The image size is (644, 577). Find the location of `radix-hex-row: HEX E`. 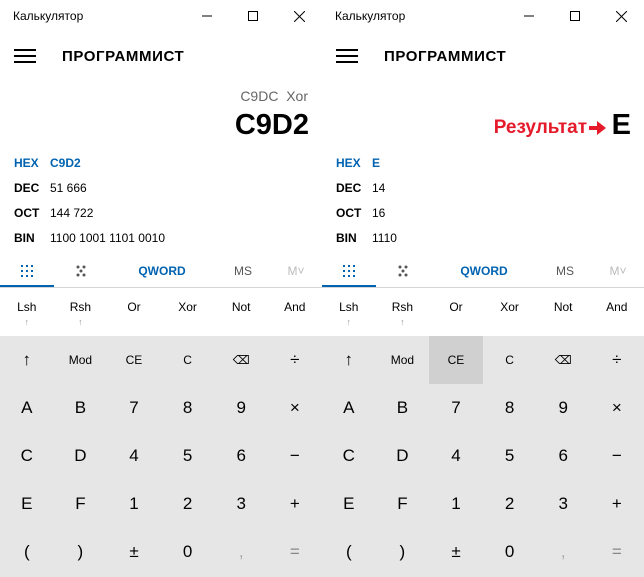

radix-hex-row: HEX E is located at coordinates (358, 163).